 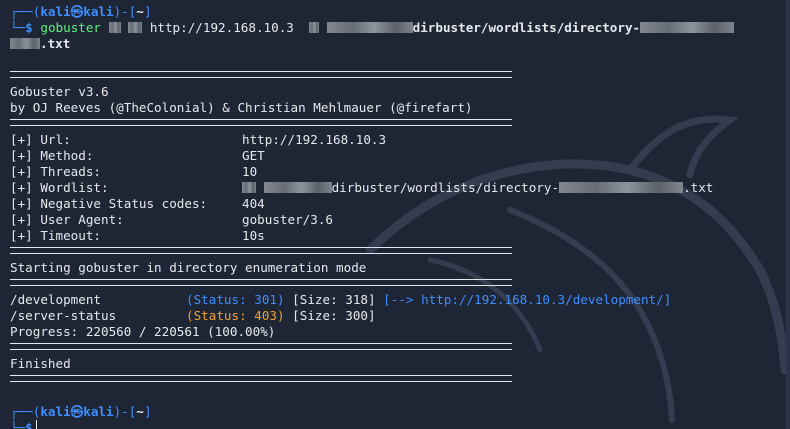 What do you see at coordinates (400, 204) in the screenshot?
I see `config-row: [+] Negative Status codes: 404` at bounding box center [400, 204].